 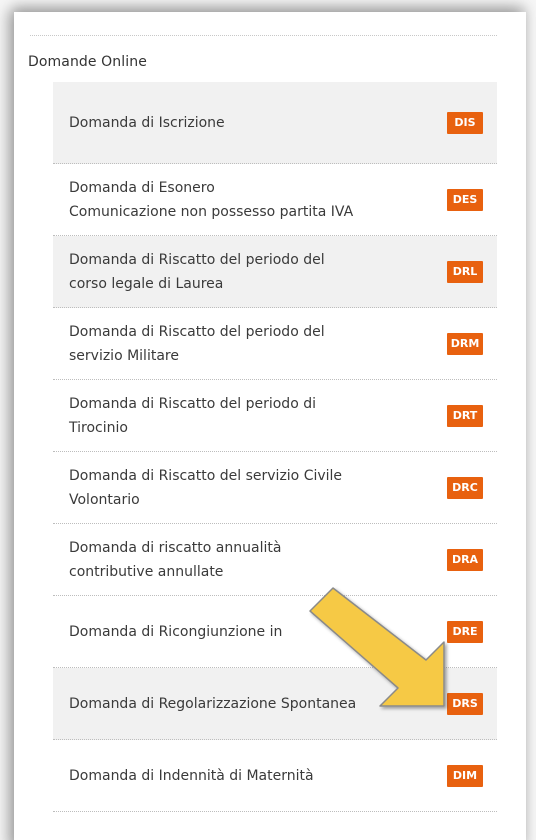 I want to click on menu-item-label: Domanda di Regolarizzazione Spontanea, so click(x=213, y=703).